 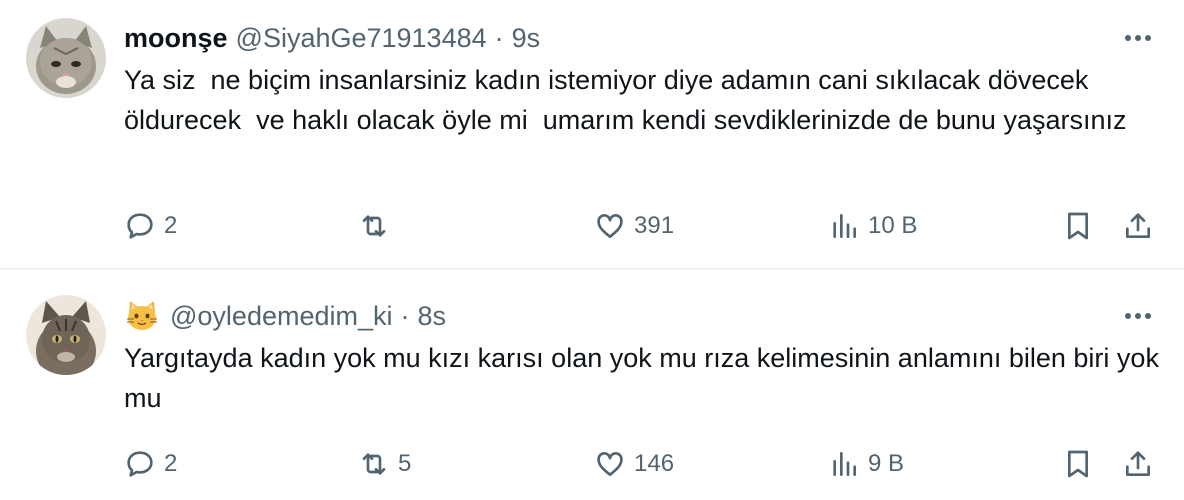 What do you see at coordinates (432, 316) in the screenshot?
I see `timestamp: 8s` at bounding box center [432, 316].